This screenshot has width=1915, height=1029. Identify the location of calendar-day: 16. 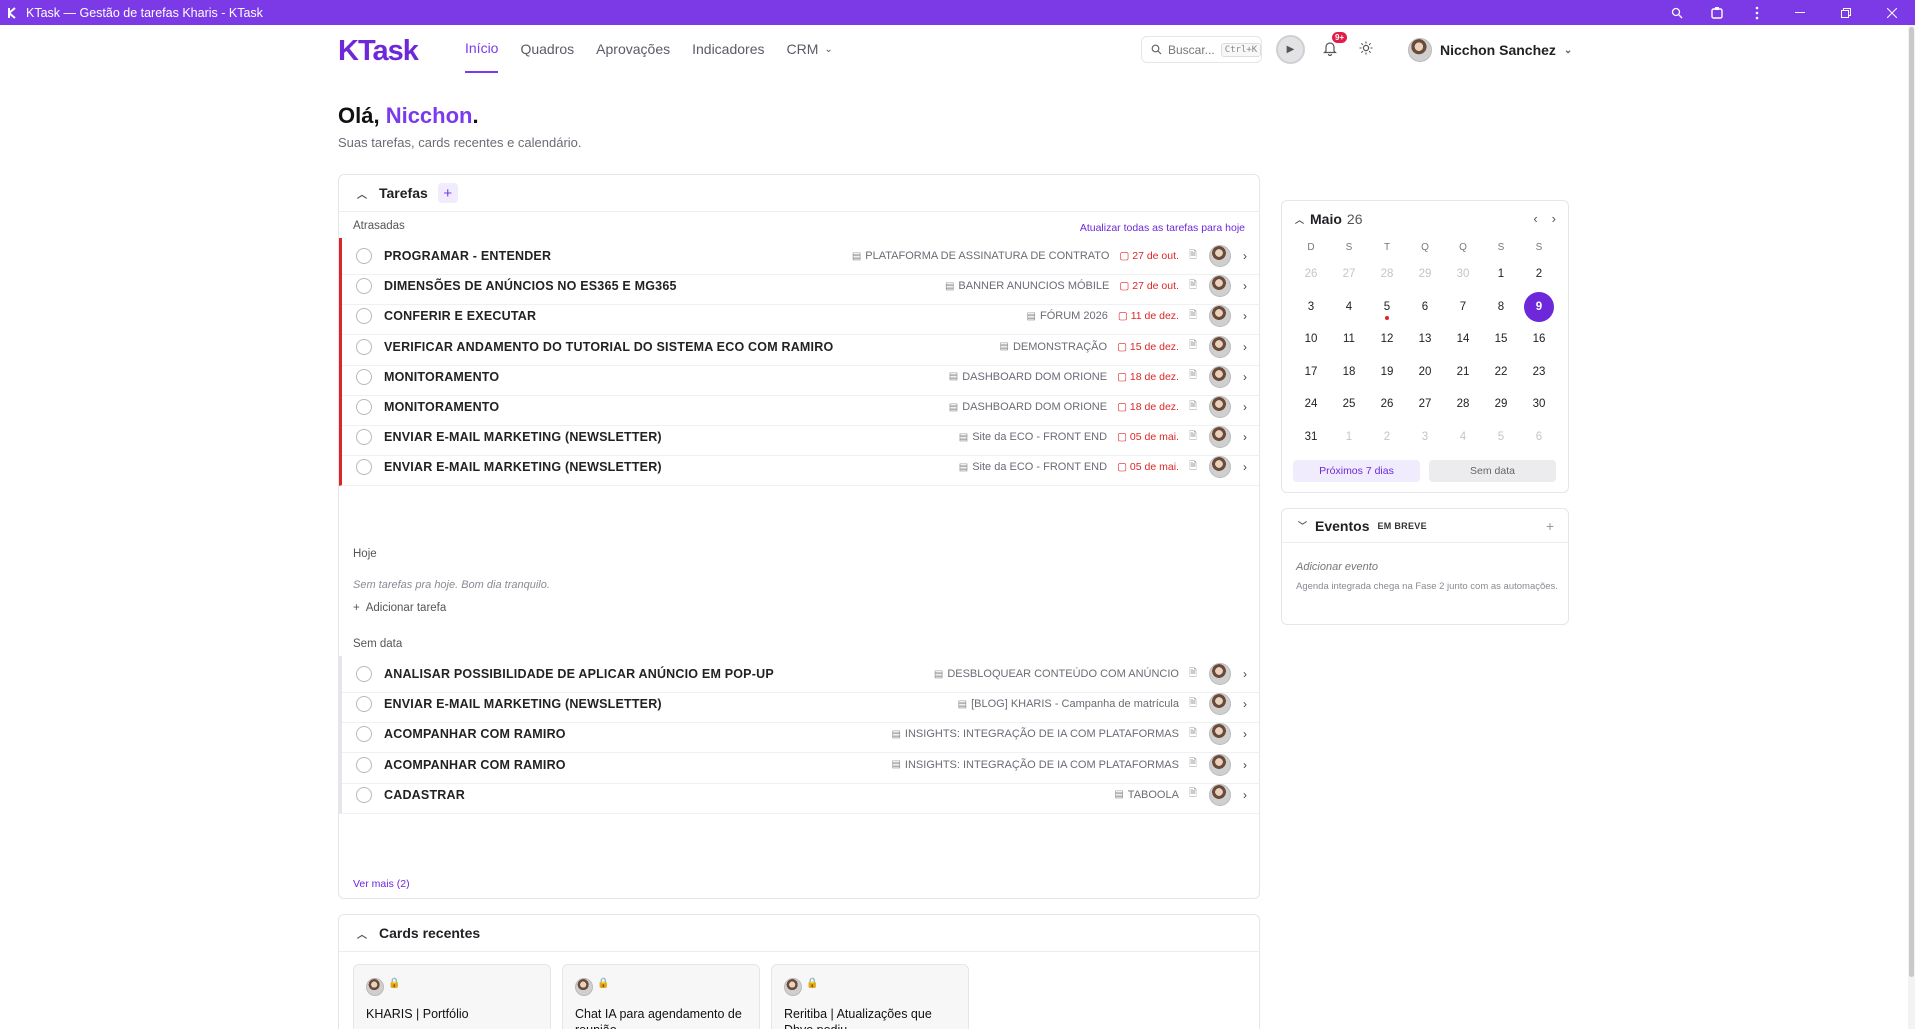
(1539, 339).